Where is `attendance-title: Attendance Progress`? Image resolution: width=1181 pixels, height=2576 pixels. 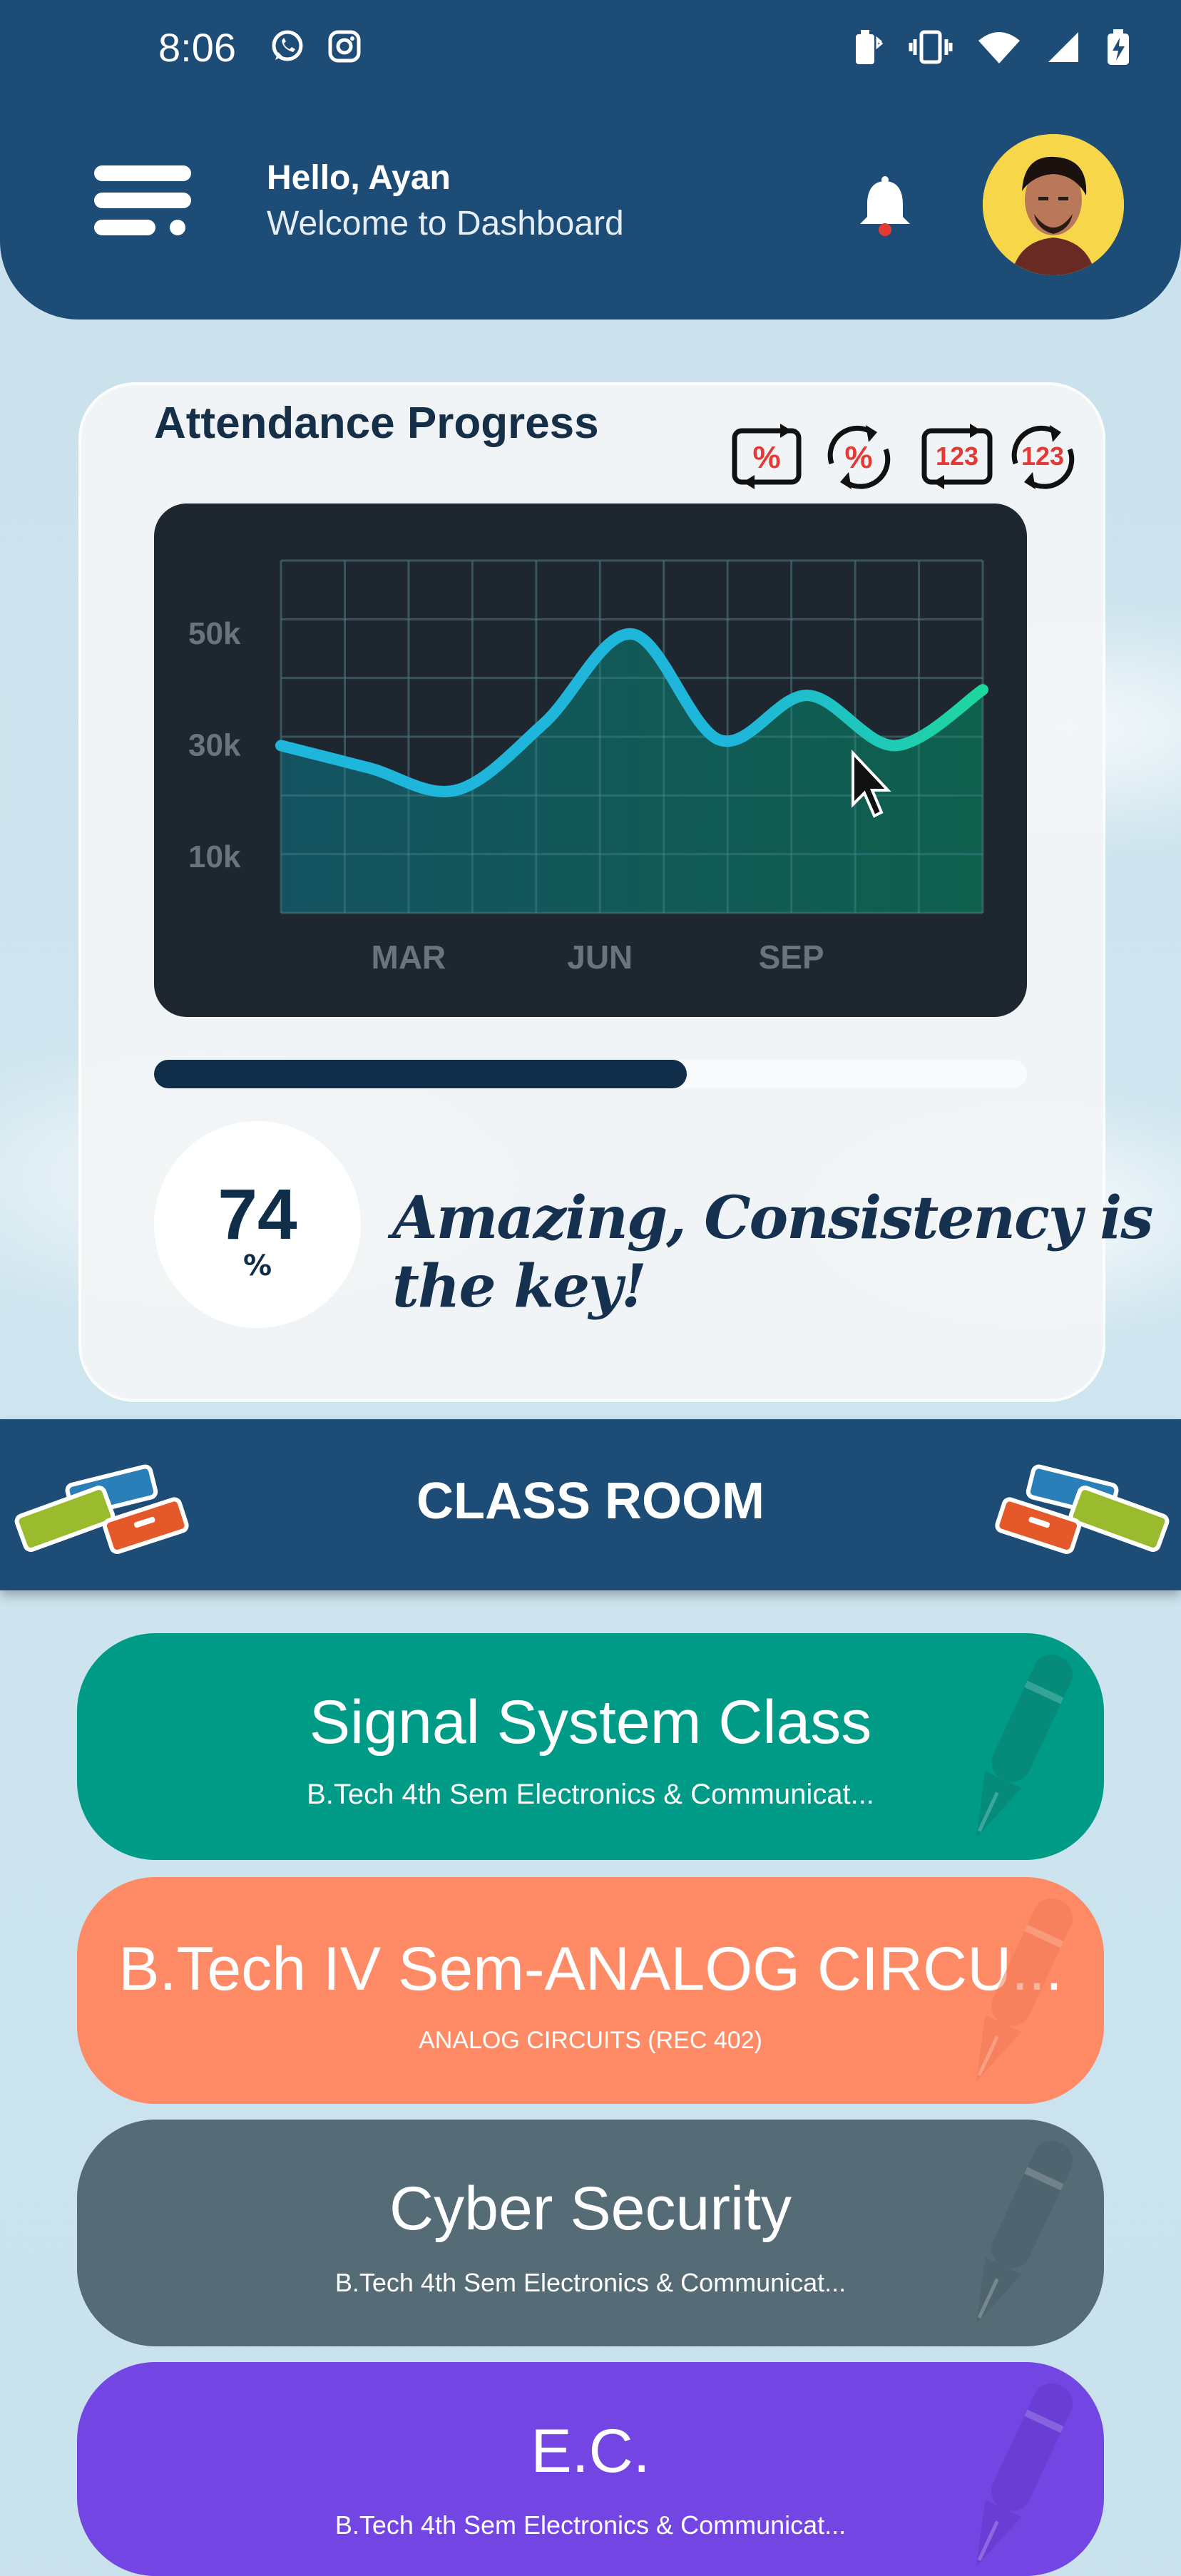 attendance-title: Attendance Progress is located at coordinates (376, 423).